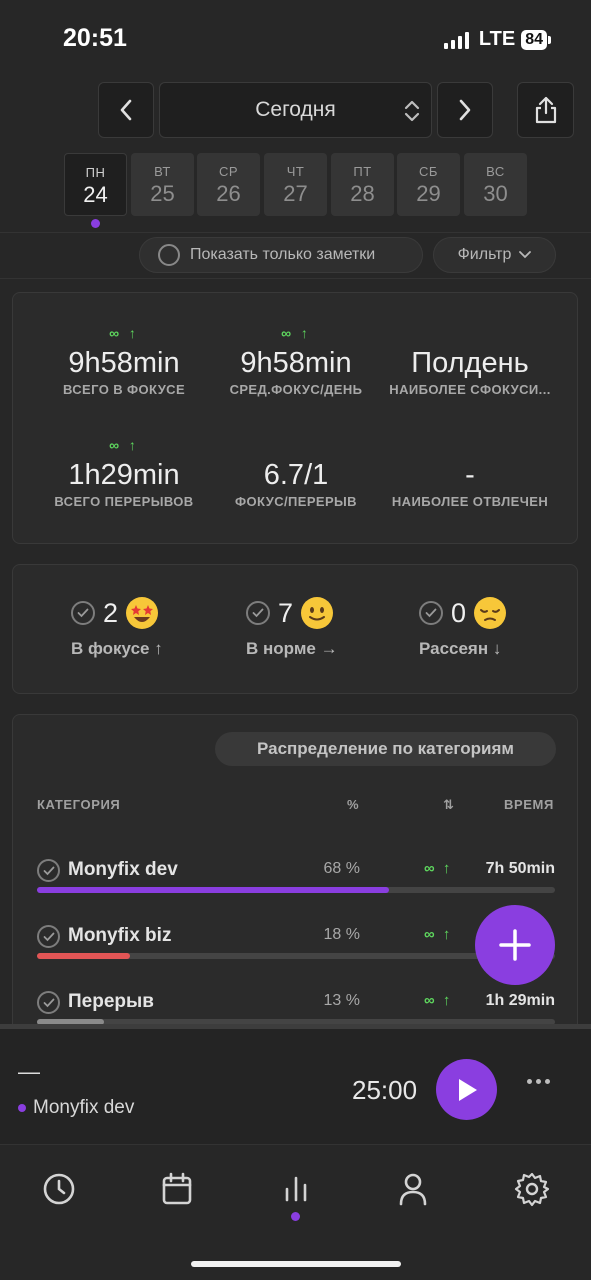 This screenshot has height=1280, width=591. I want to click on divider, so click(295, 278).